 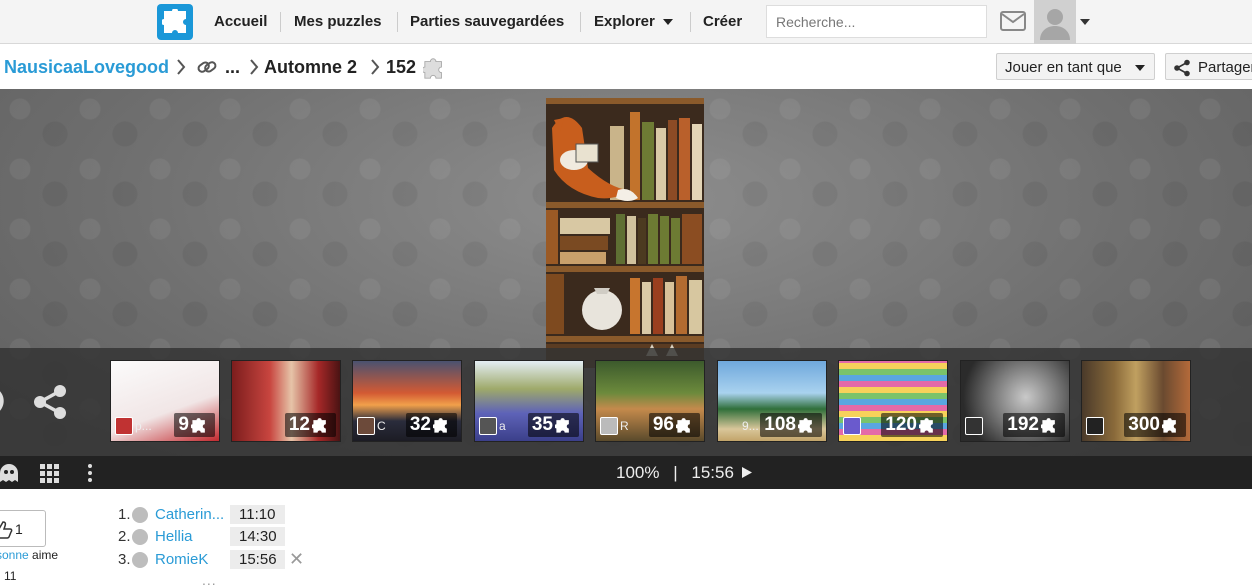 I want to click on score-time: 15:56, so click(x=257, y=559).